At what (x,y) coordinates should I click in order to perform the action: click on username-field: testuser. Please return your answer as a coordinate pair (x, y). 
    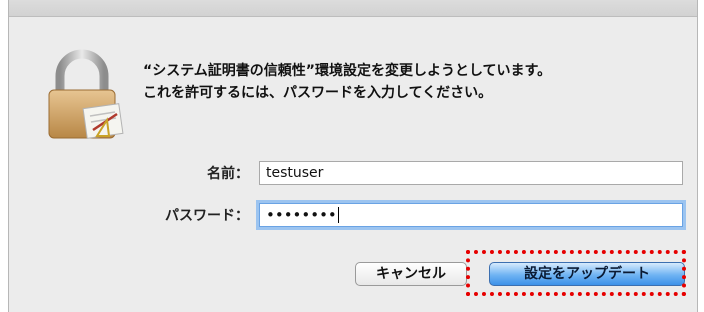
    Looking at the image, I should click on (471, 173).